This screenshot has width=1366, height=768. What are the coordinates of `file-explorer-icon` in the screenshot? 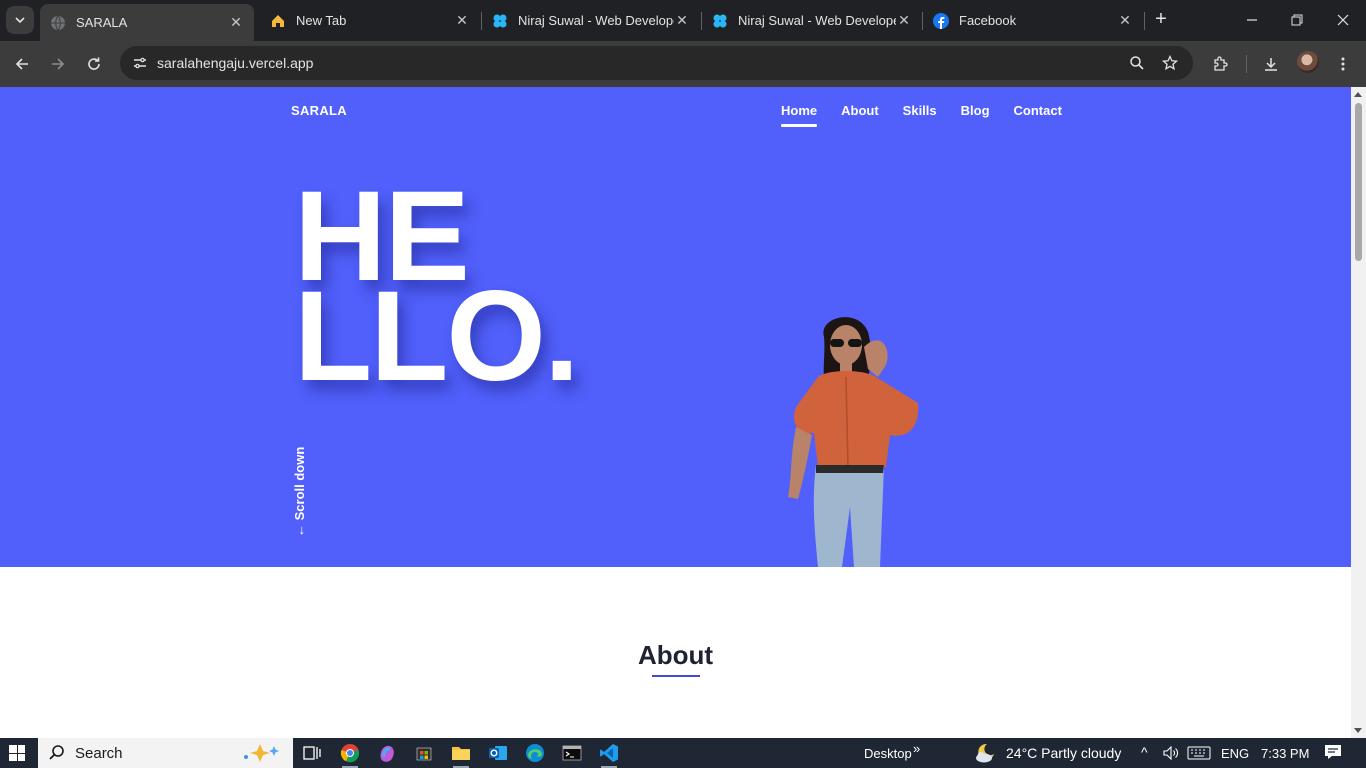 It's located at (461, 755).